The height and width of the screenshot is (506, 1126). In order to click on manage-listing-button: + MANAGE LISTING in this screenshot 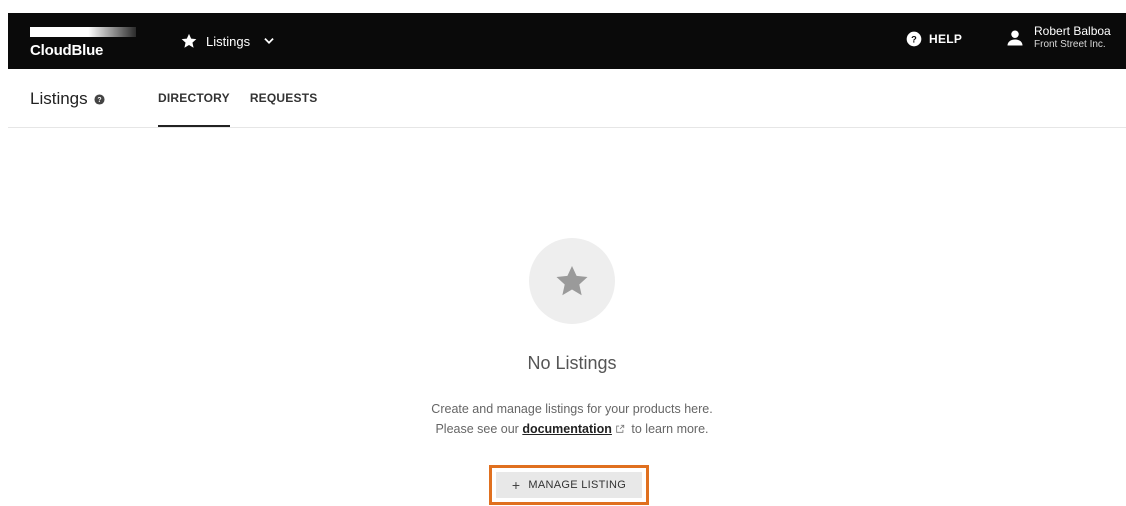, I will do `click(569, 485)`.